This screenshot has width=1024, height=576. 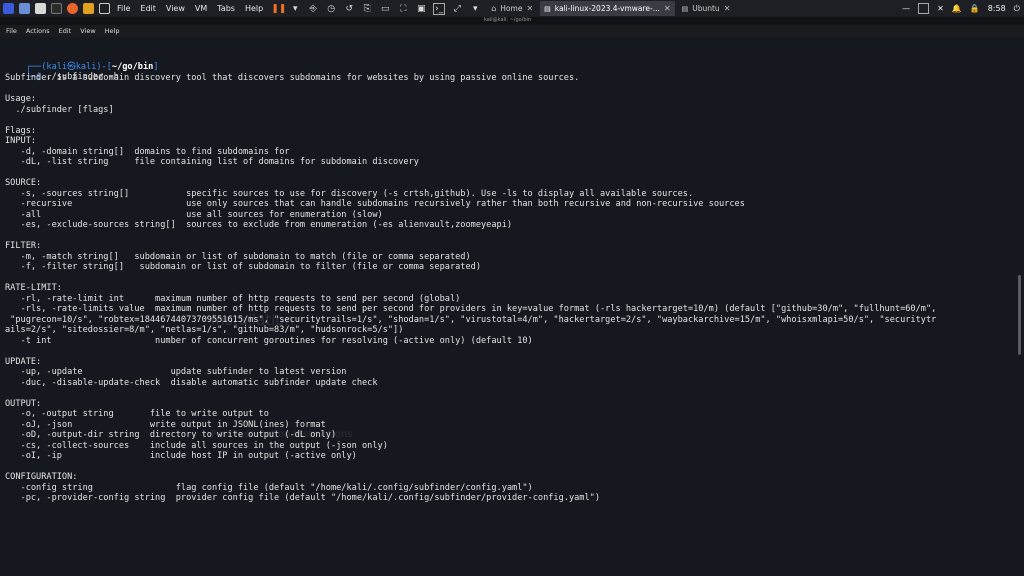 What do you see at coordinates (295, 9) in the screenshot?
I see `dropdown-icon: ▾` at bounding box center [295, 9].